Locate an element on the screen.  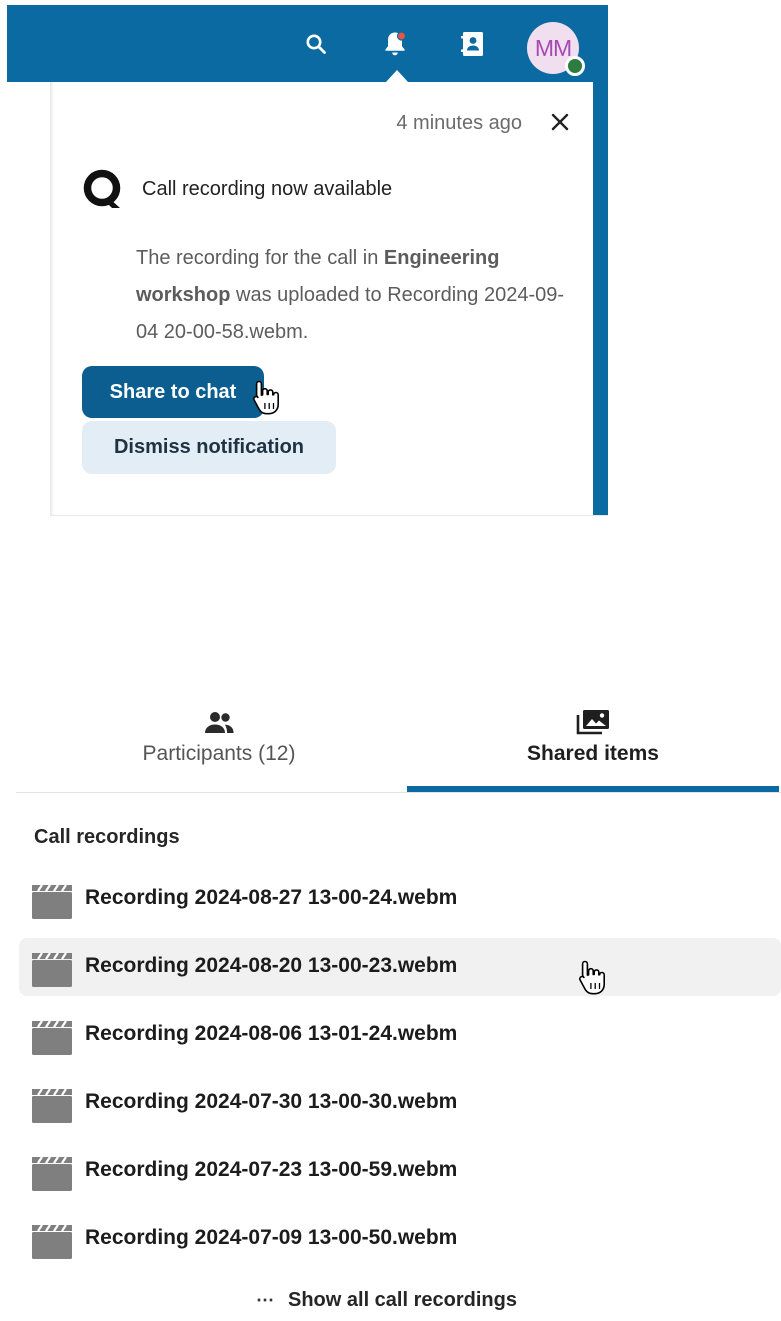
list-item: Recording 2024-07-23 13-00-59.webm is located at coordinates (400, 1171).